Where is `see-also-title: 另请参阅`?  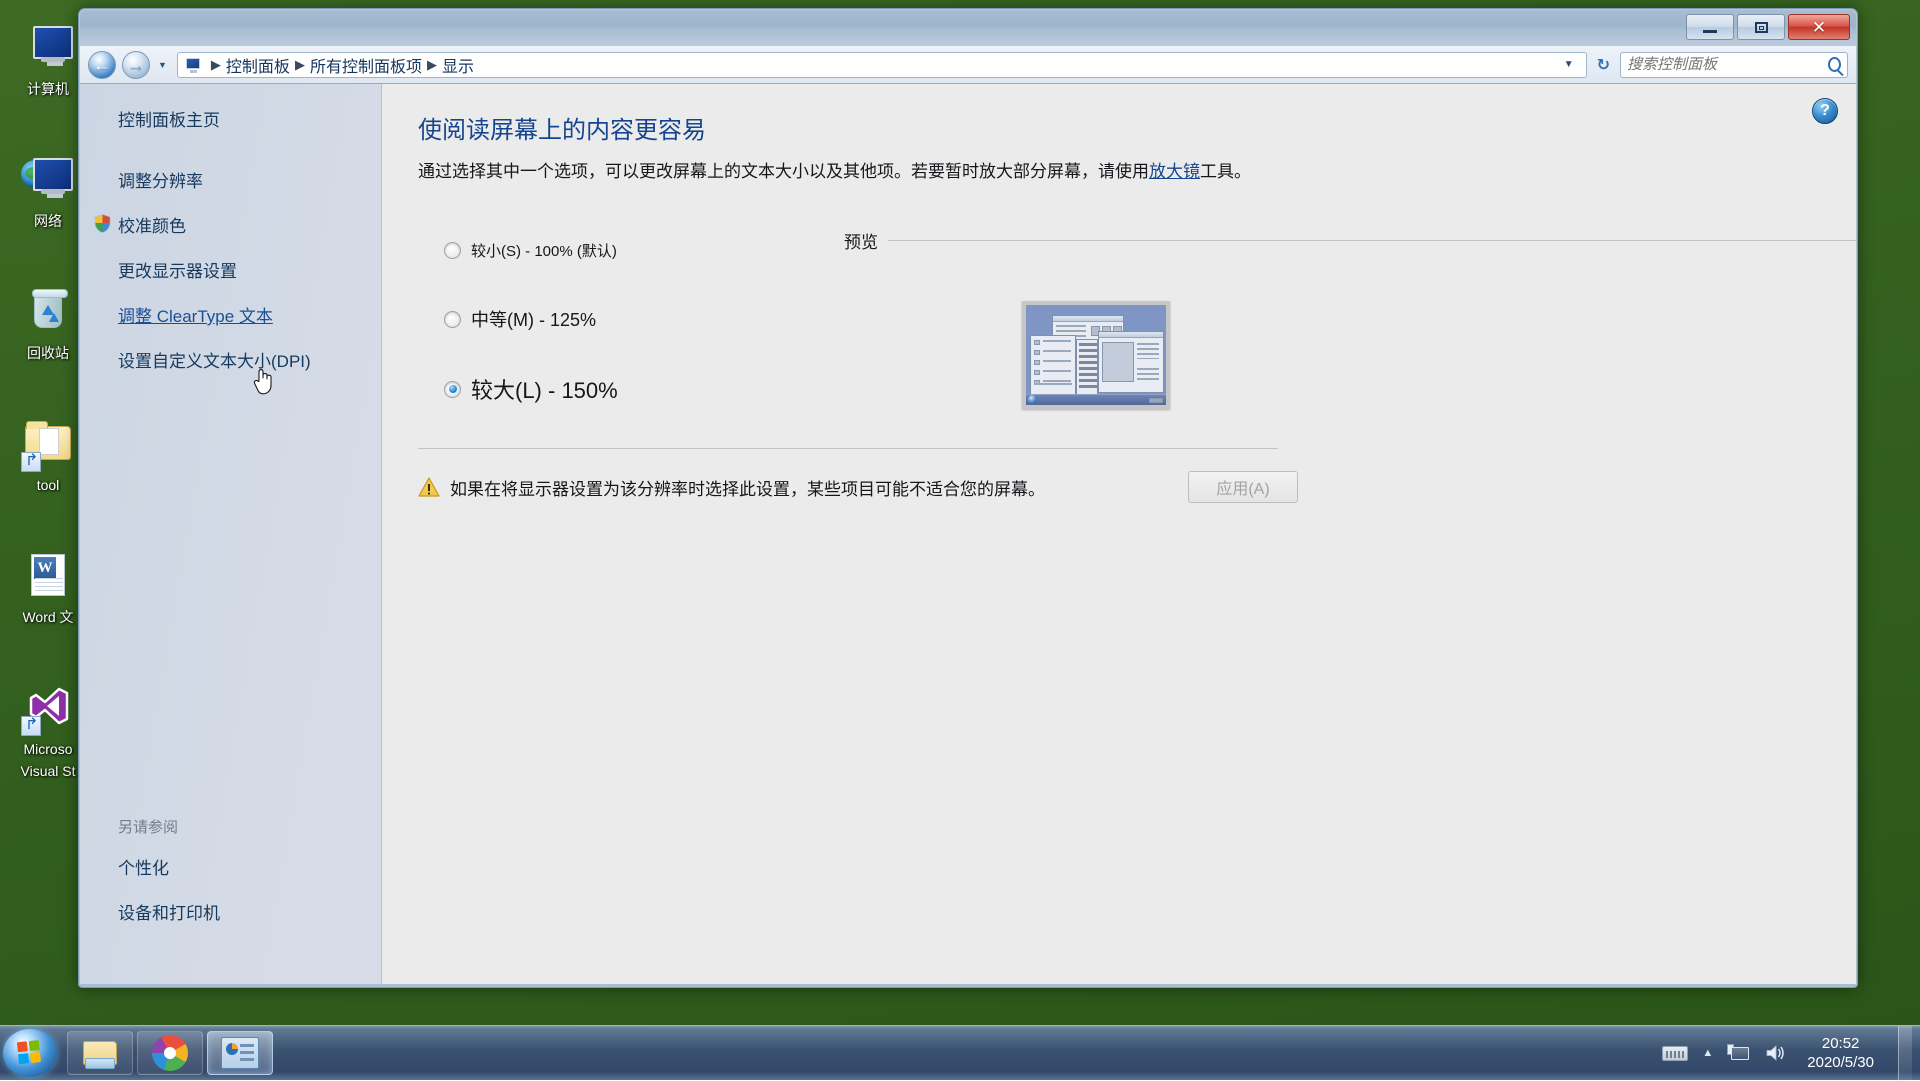
see-also-title: 另请参阅 is located at coordinates (230, 826).